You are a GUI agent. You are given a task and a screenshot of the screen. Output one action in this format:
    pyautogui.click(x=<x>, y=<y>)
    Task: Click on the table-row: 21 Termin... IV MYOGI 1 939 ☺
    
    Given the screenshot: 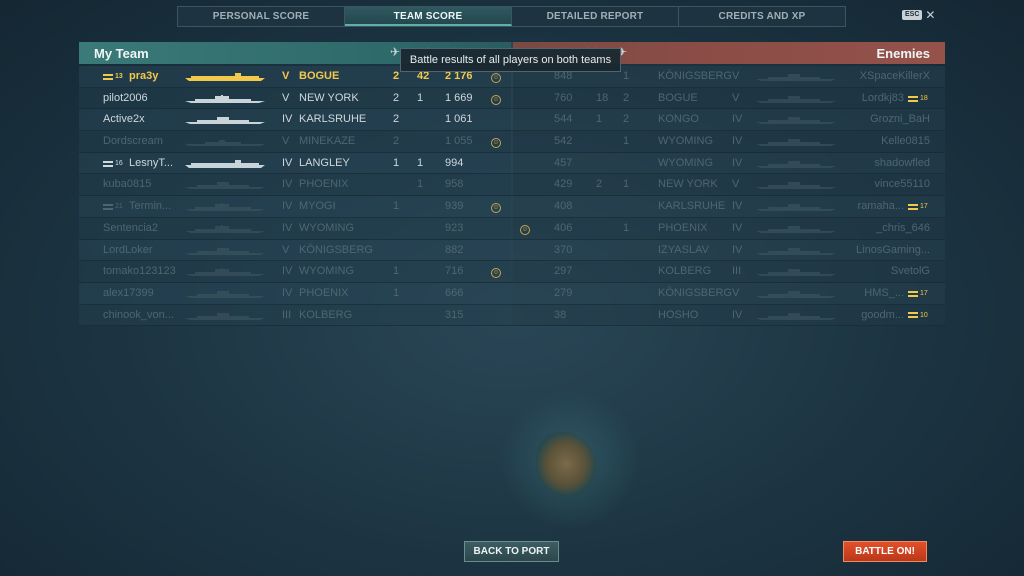 What is the action you would take?
    pyautogui.click(x=295, y=207)
    